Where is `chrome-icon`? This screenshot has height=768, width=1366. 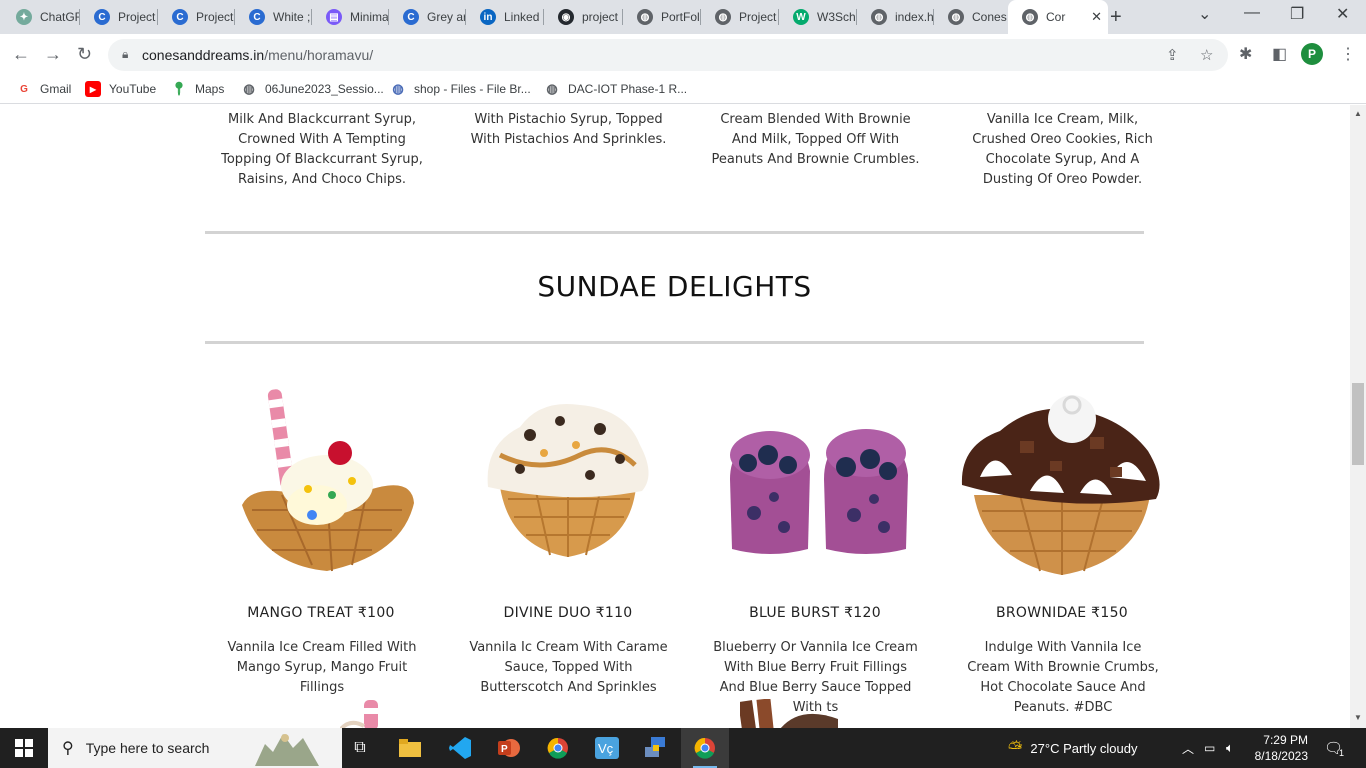
chrome-icon is located at coordinates (558, 748).